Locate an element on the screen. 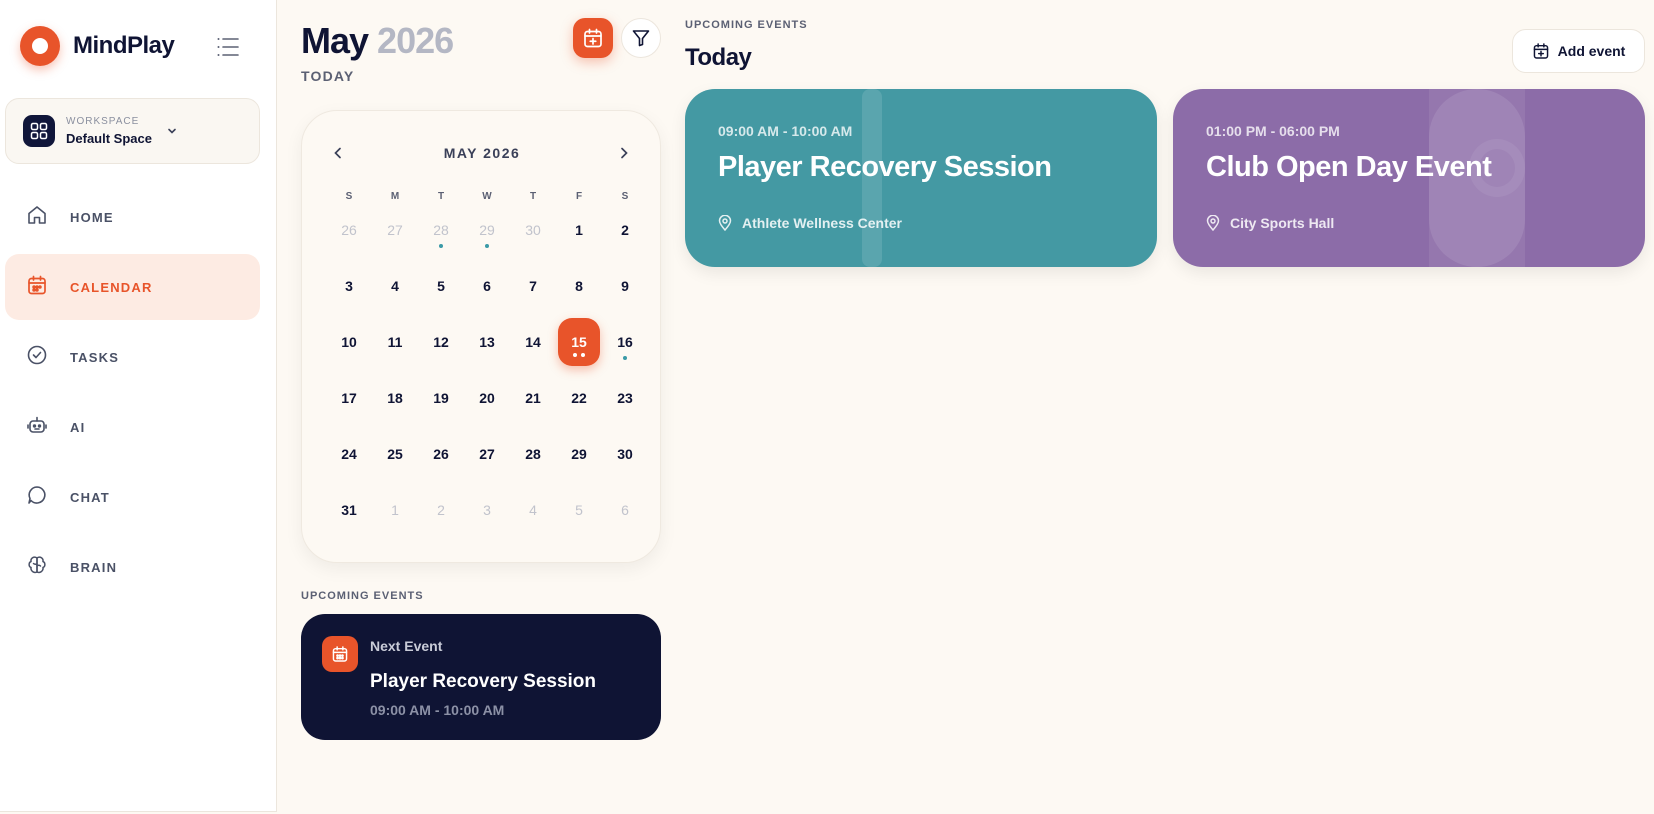  weekday-label: W is located at coordinates (487, 196).